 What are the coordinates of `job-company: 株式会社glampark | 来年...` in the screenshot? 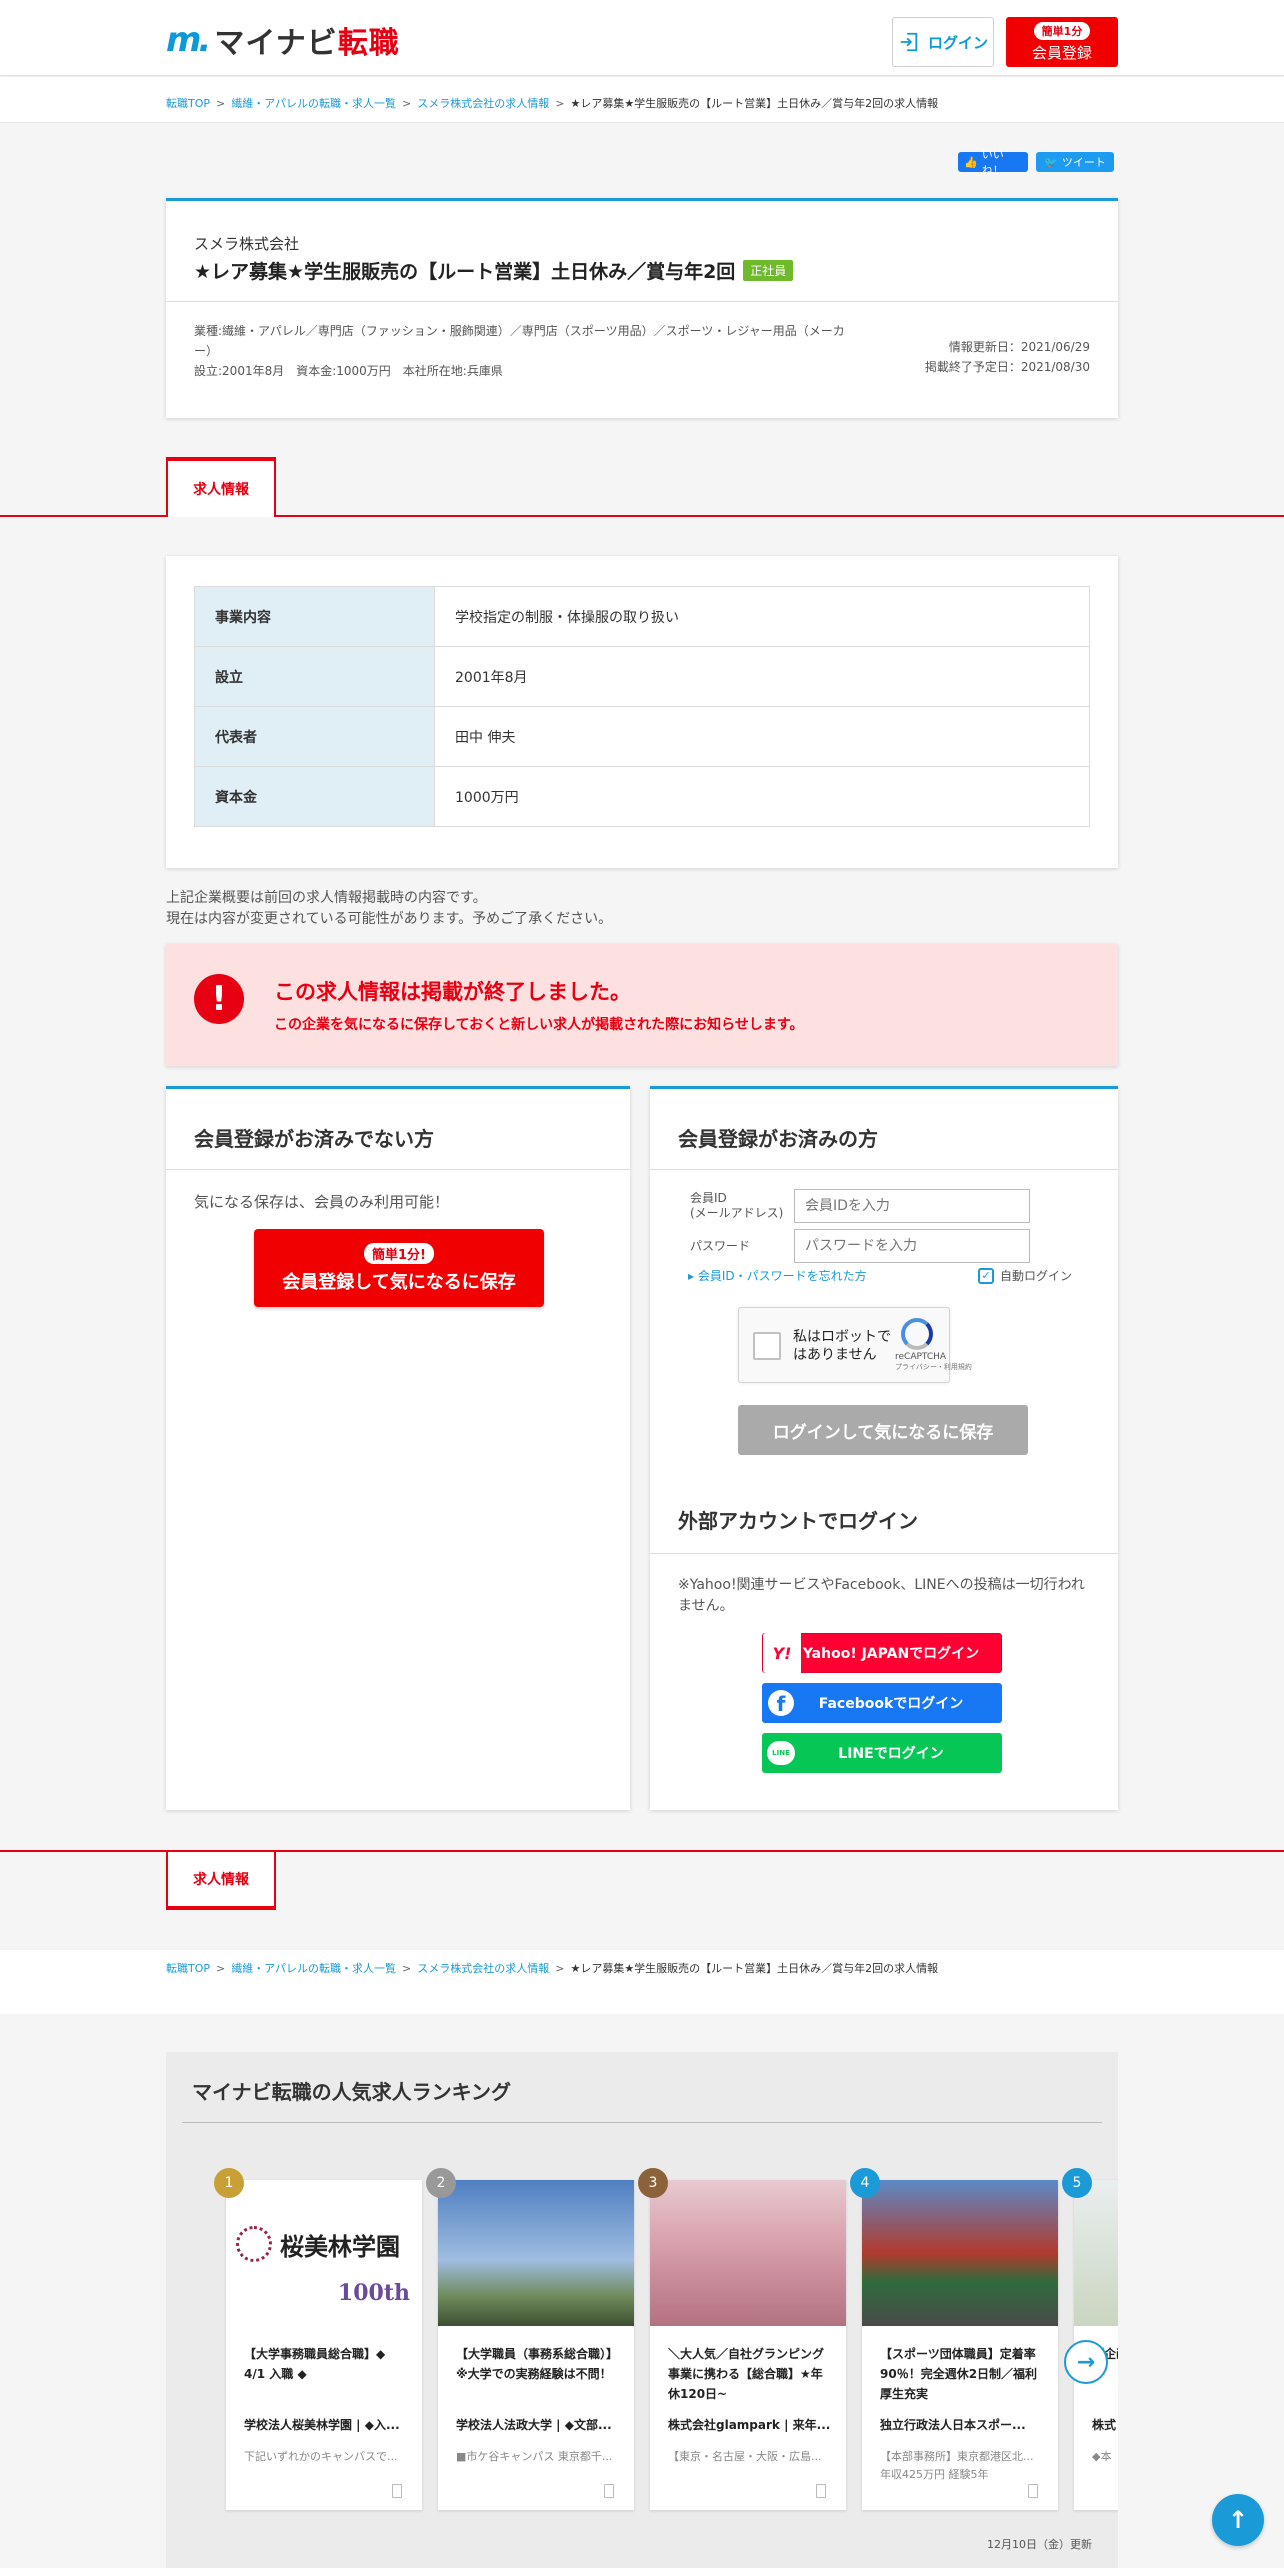 It's located at (749, 2425).